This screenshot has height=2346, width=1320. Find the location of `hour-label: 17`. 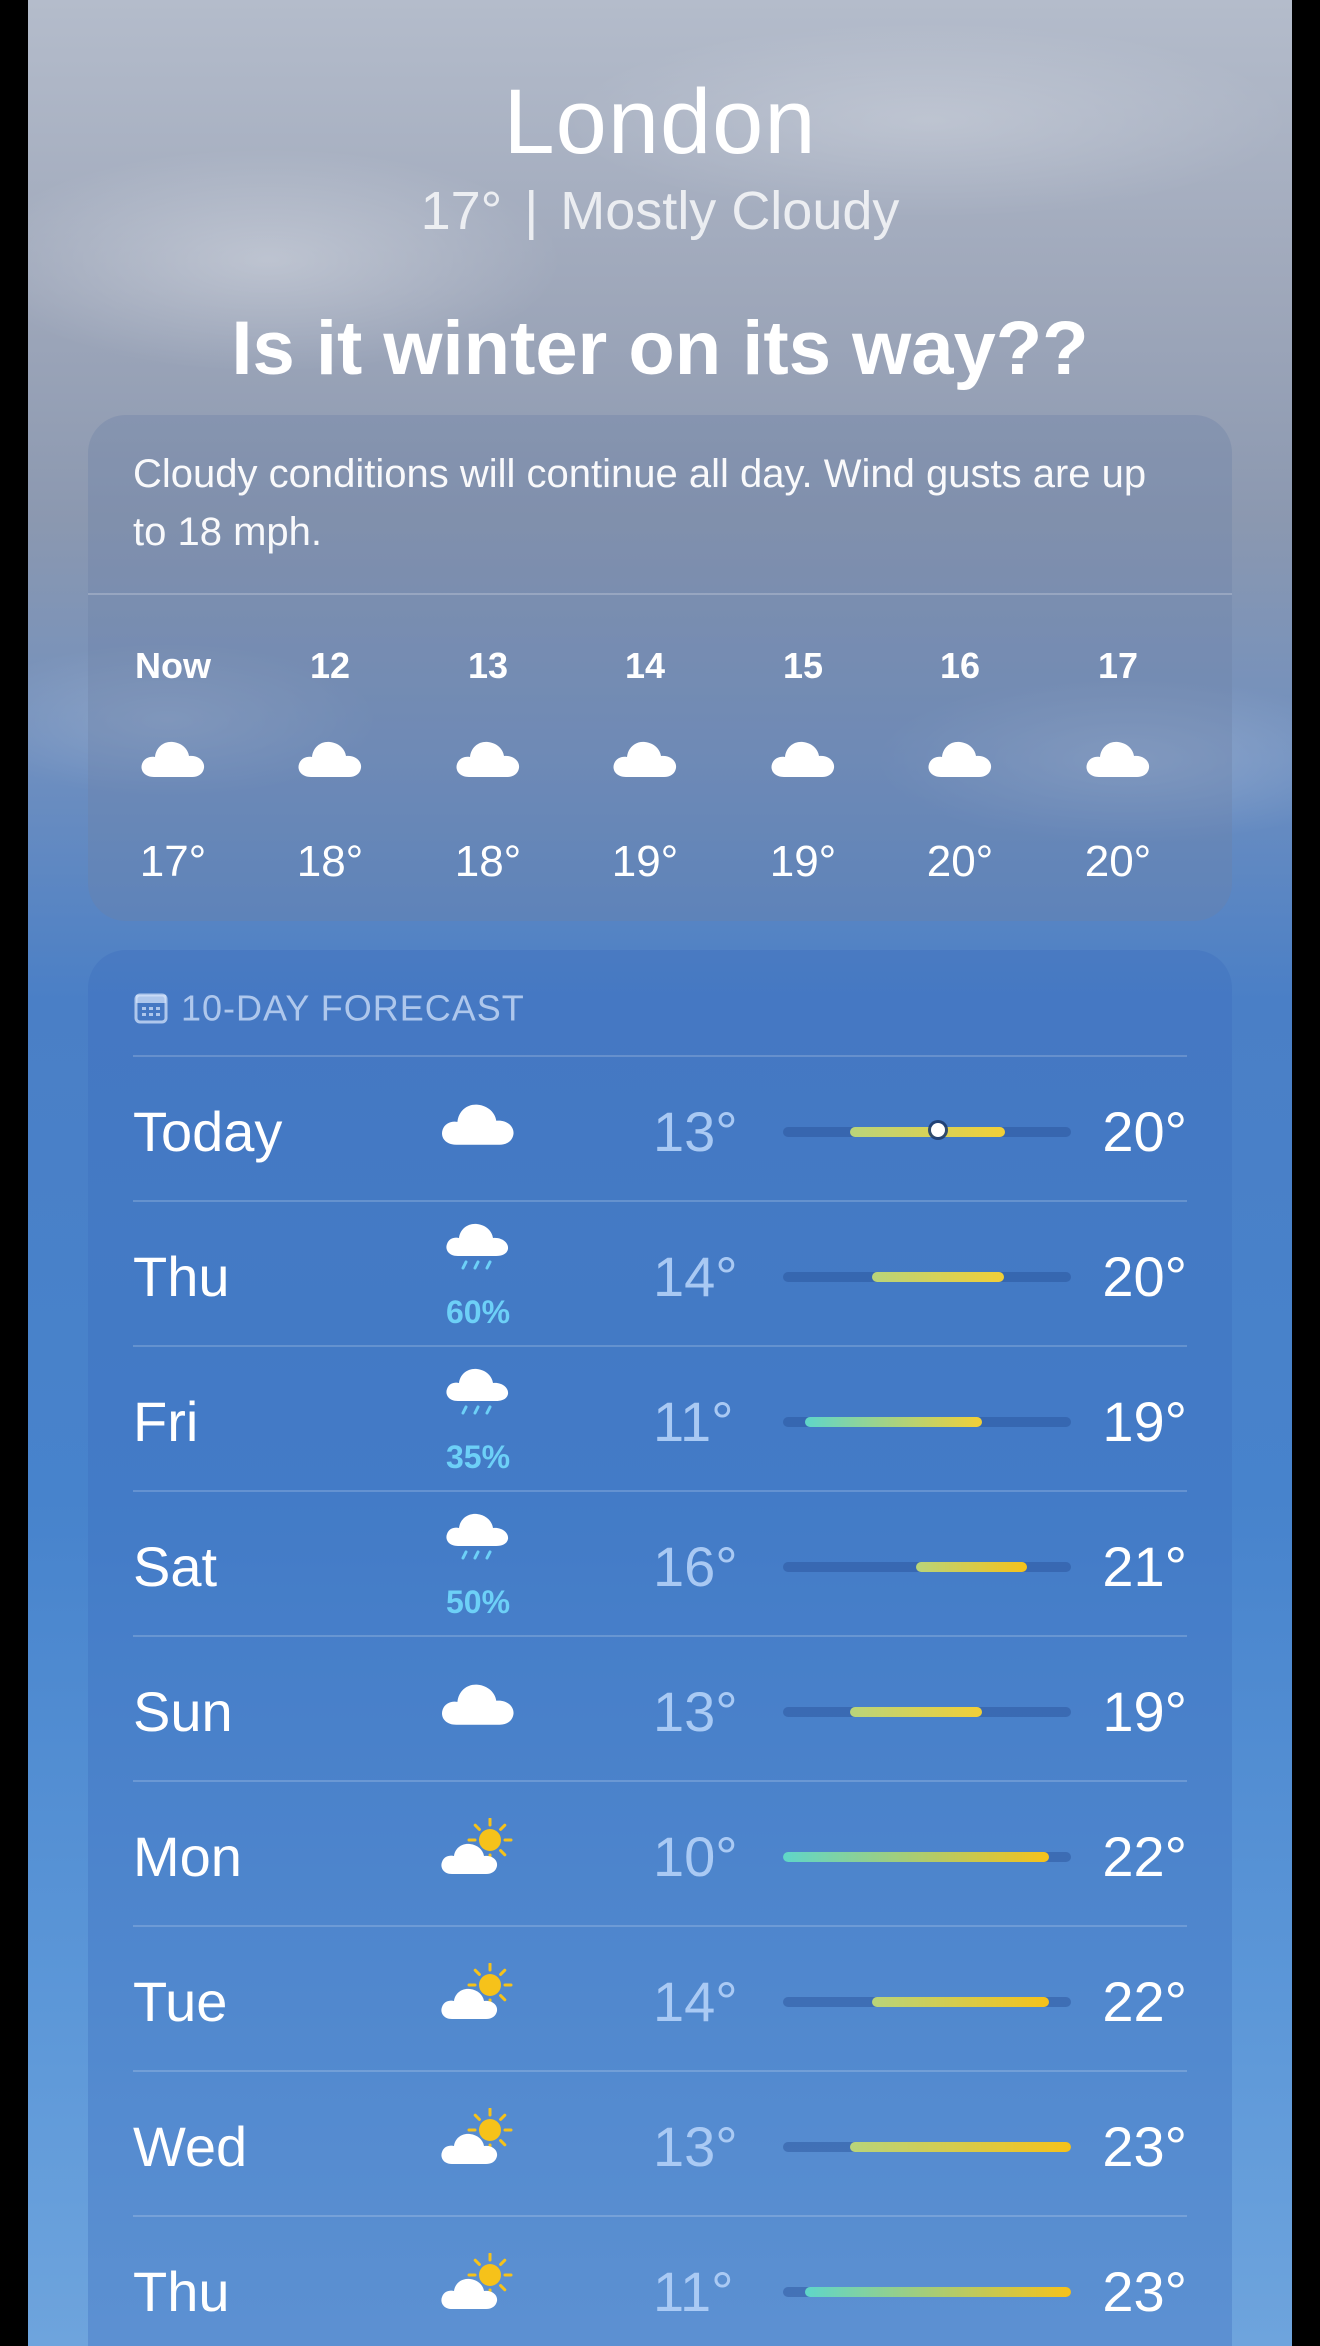

hour-label: 17 is located at coordinates (1118, 665).